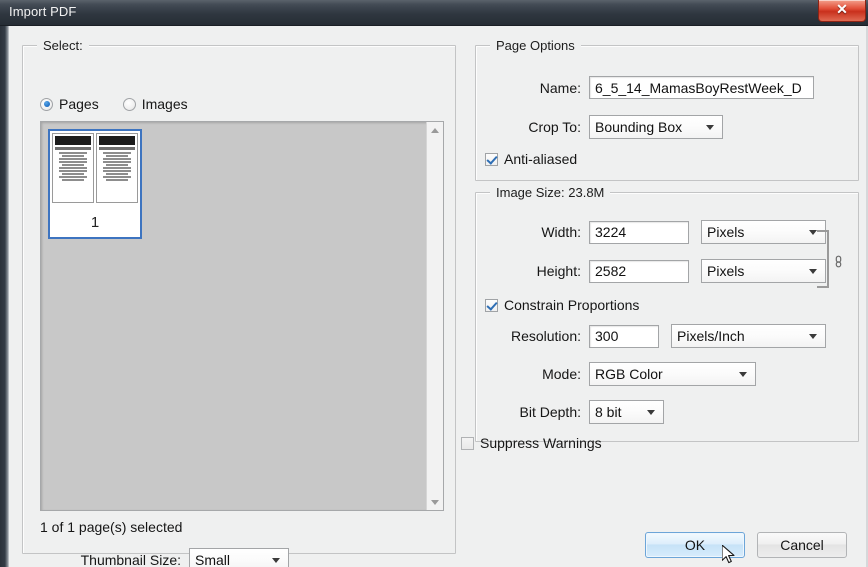 The width and height of the screenshot is (868, 567). I want to click on thumbnail-size-value: Small, so click(213, 559).